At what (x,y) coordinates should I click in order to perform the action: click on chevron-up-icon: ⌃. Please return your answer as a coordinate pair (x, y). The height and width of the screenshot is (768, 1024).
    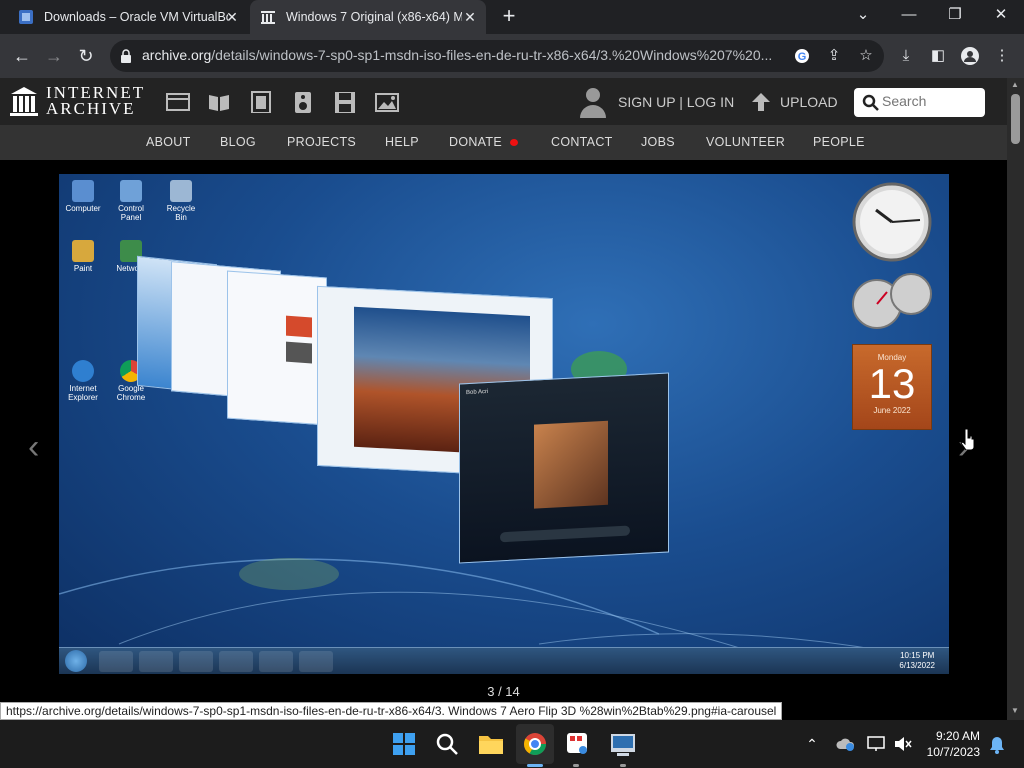
    Looking at the image, I should click on (812, 744).